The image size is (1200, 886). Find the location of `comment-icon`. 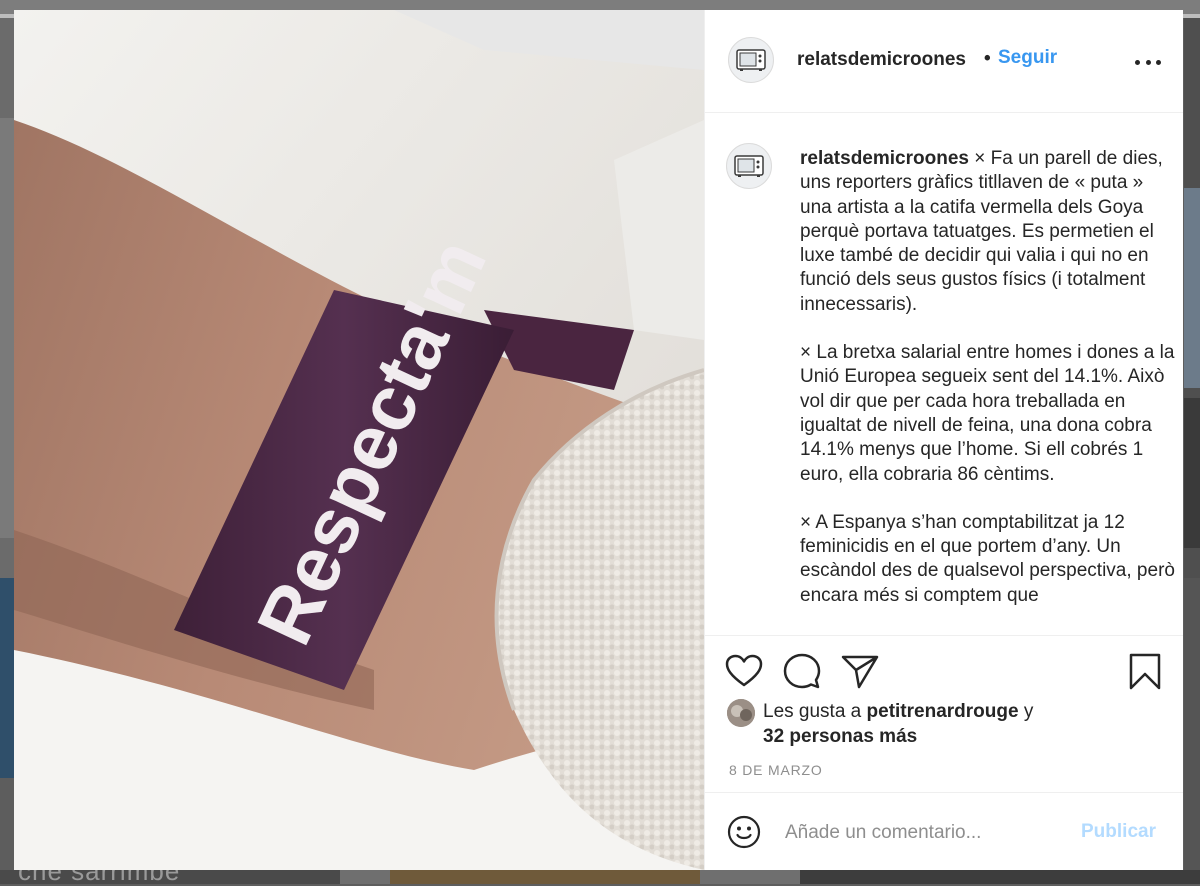

comment-icon is located at coordinates (802, 671).